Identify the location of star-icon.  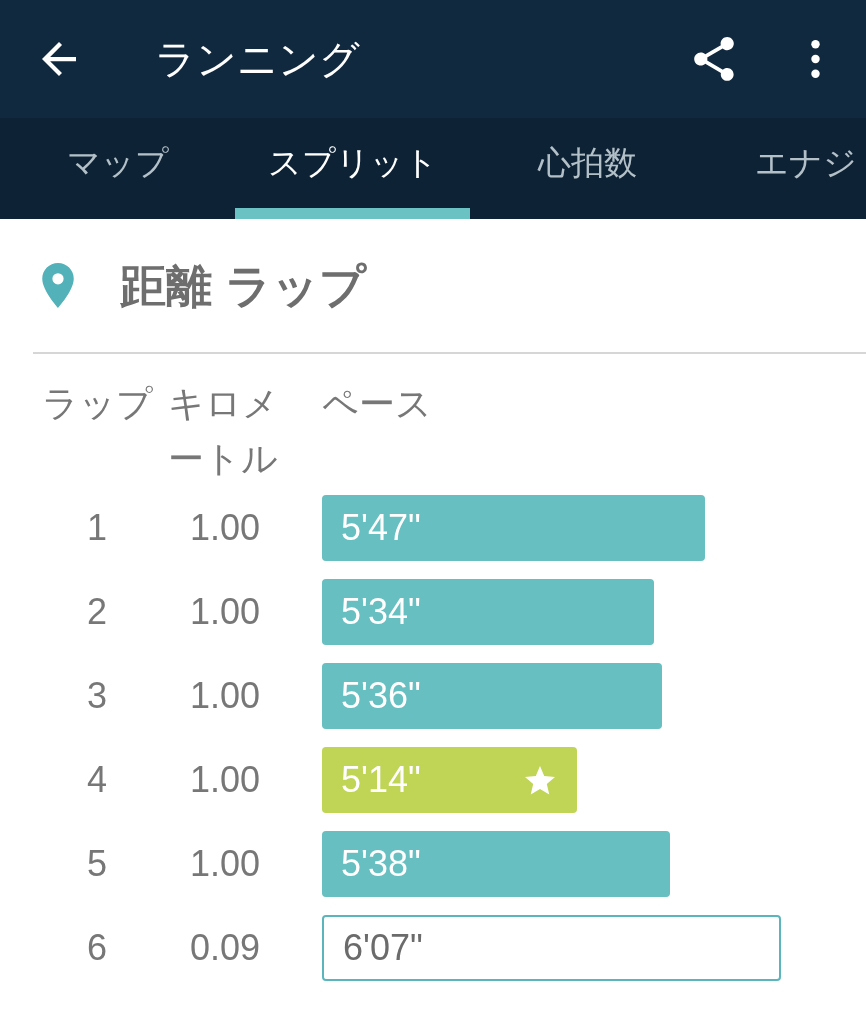
(540, 780).